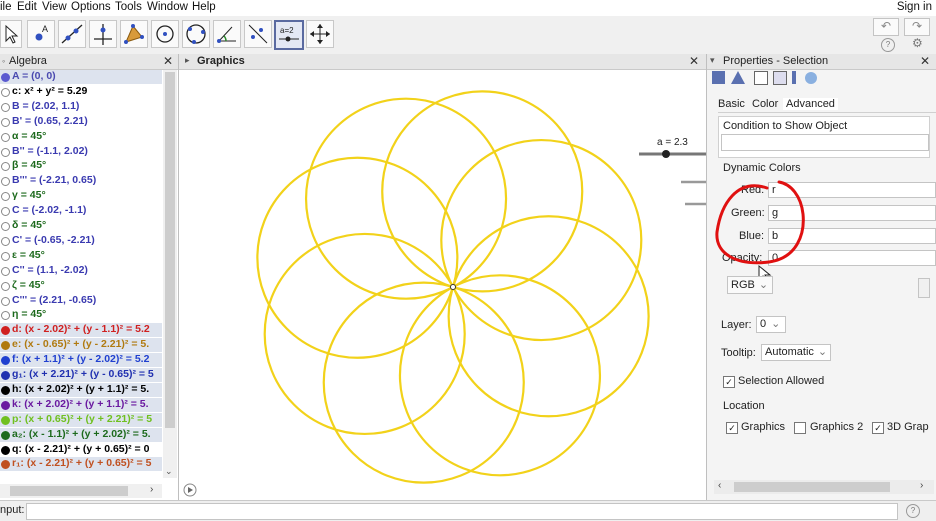 The height and width of the screenshot is (521, 936). Describe the element at coordinates (800, 428) in the screenshot. I see `location-graphics2-checkbox` at that location.